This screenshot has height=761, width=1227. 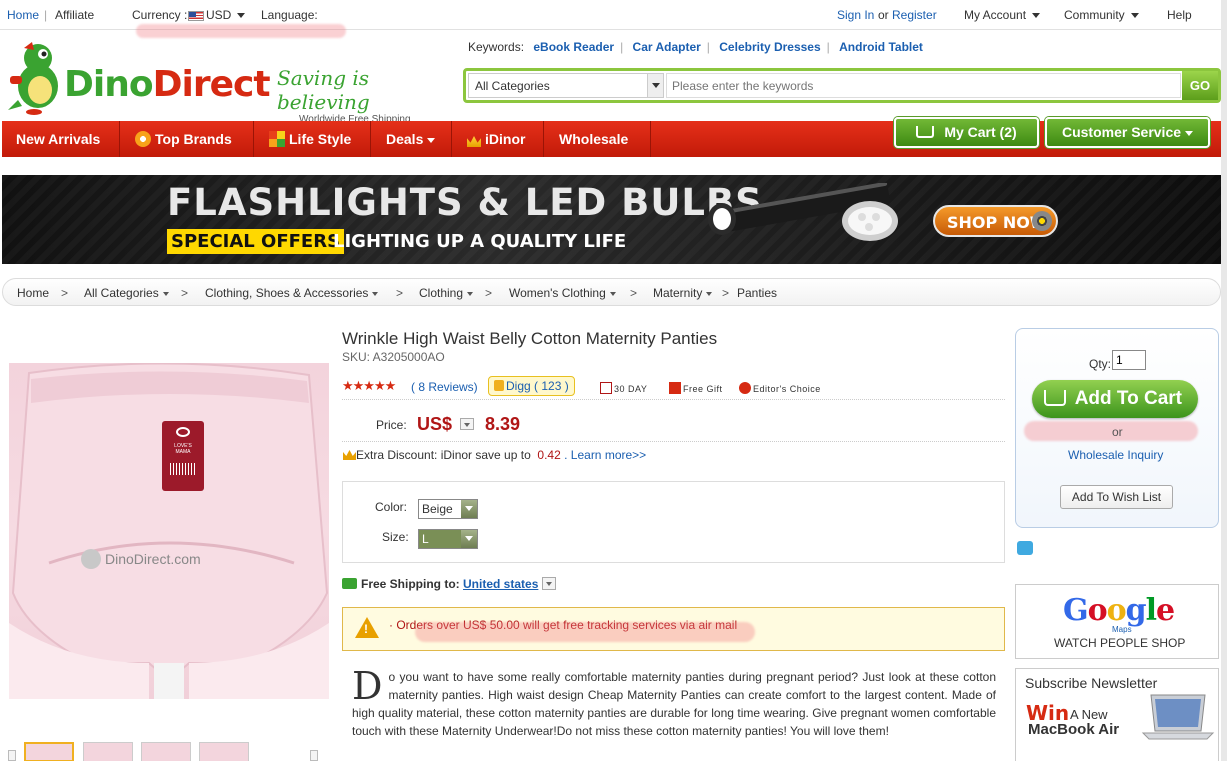 I want to click on nav-top-brands: Top Brands, so click(x=187, y=139).